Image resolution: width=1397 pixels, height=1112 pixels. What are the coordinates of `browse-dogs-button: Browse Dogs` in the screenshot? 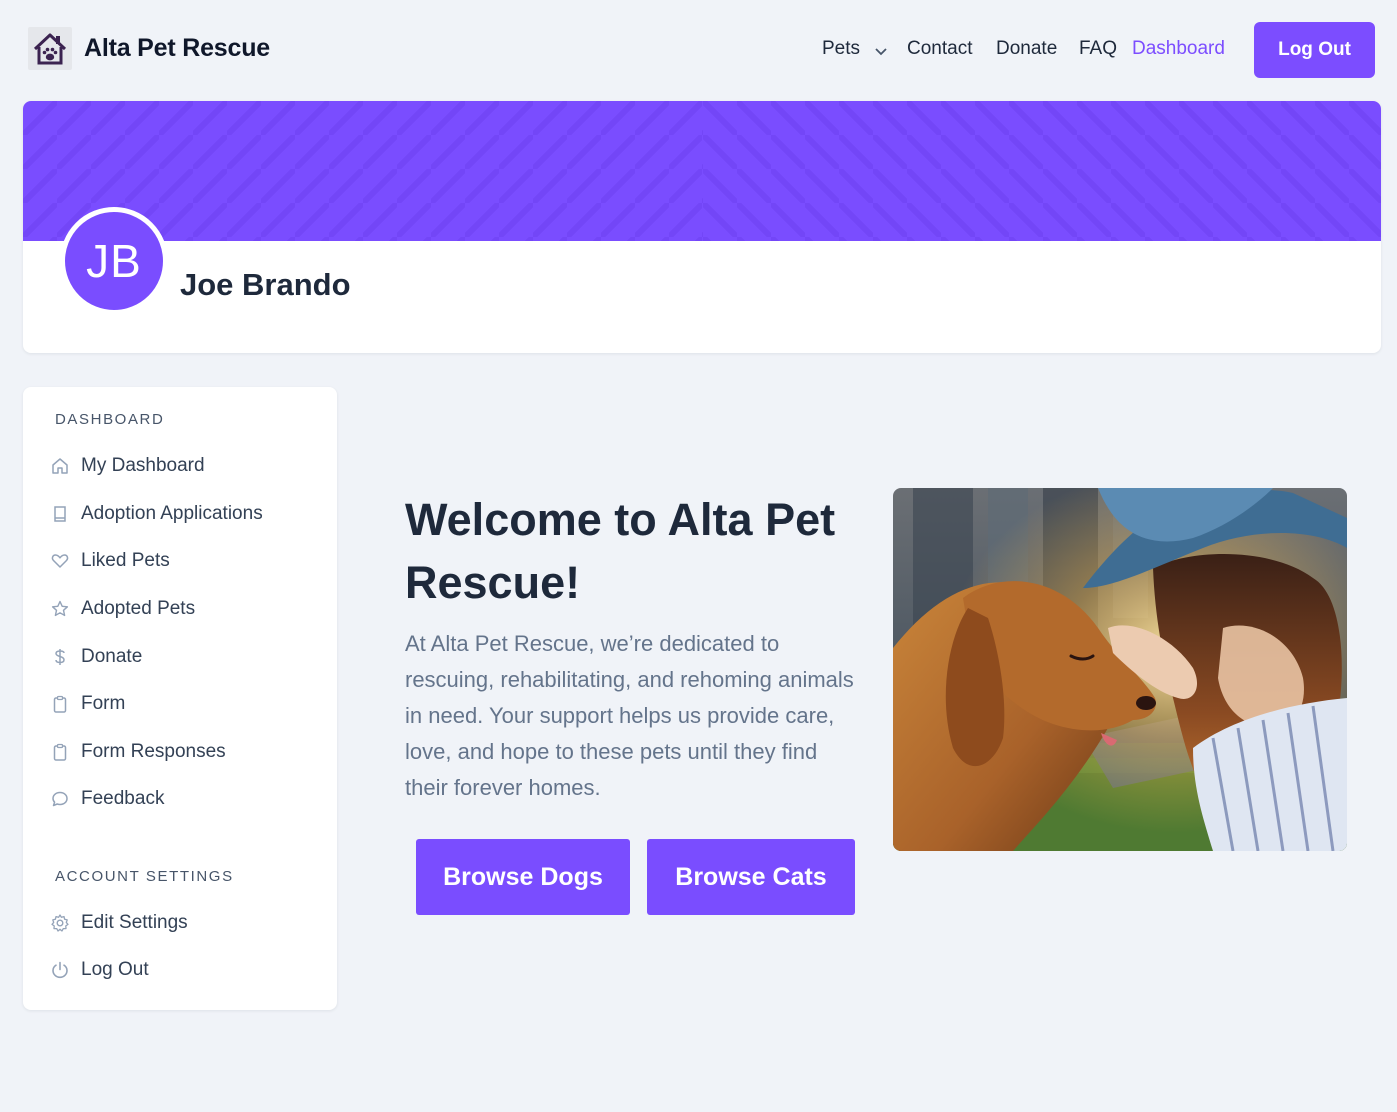 It's located at (523, 877).